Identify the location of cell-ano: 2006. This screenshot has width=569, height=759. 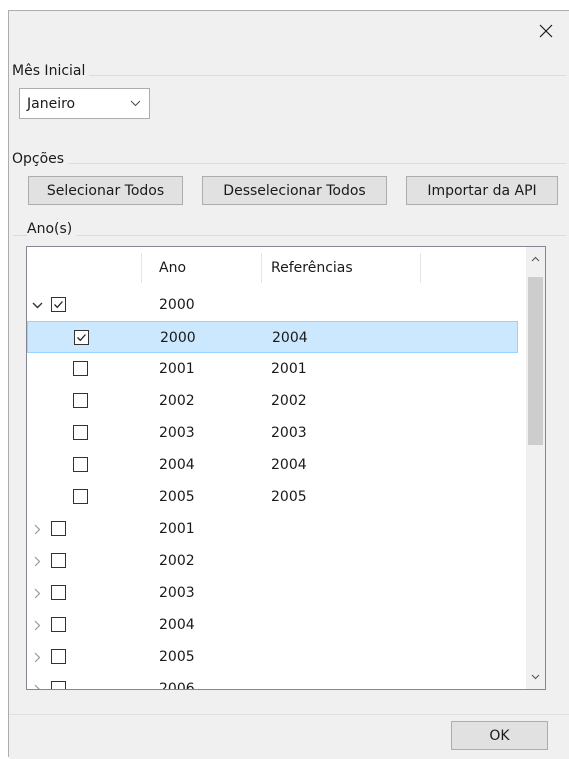
(177, 685).